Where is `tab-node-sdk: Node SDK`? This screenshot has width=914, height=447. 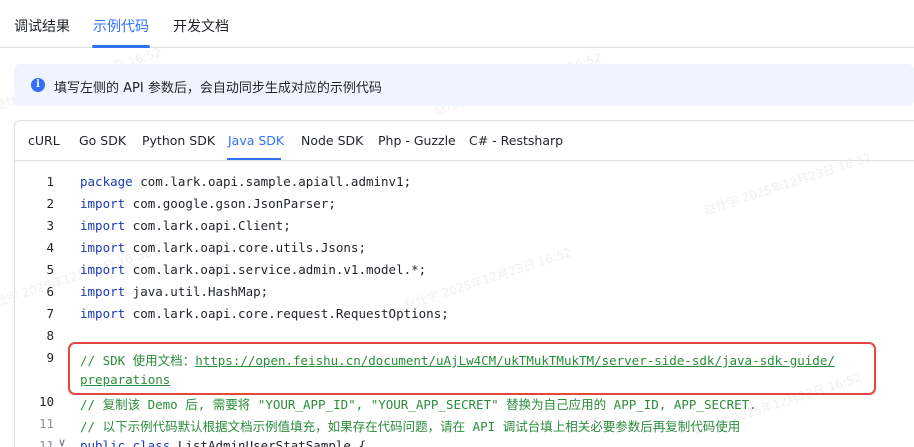
tab-node-sdk: Node SDK is located at coordinates (332, 140).